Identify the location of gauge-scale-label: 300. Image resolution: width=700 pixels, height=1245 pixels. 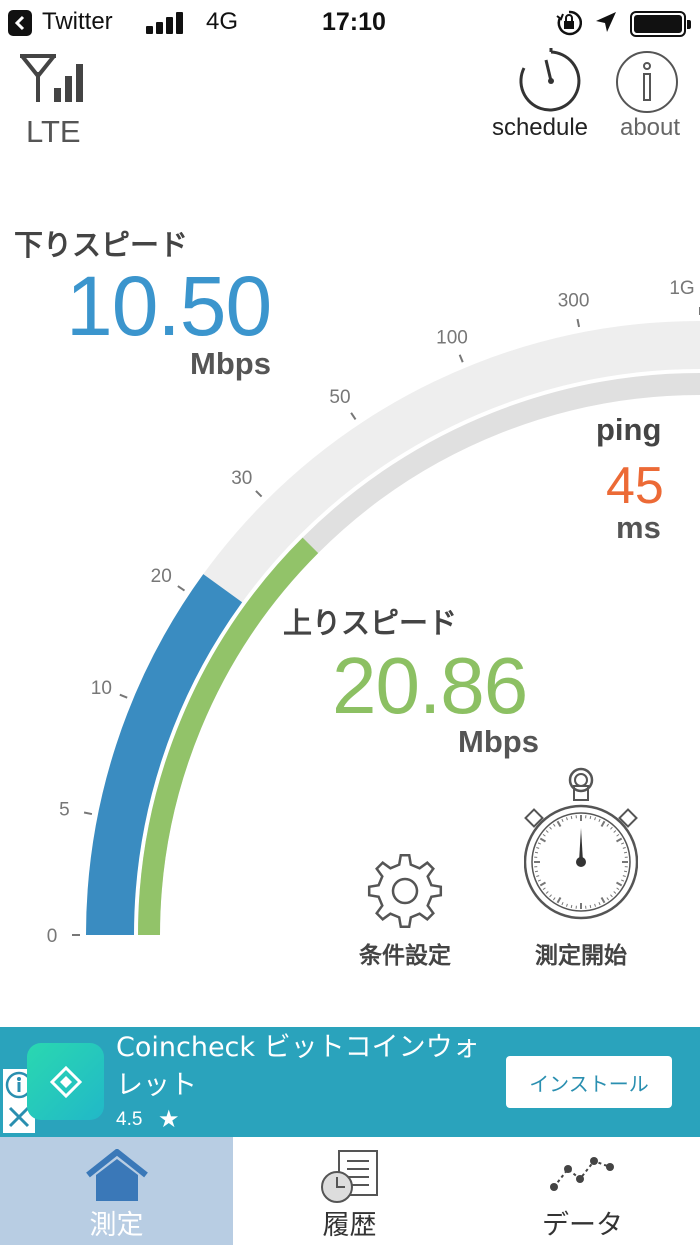
(574, 300).